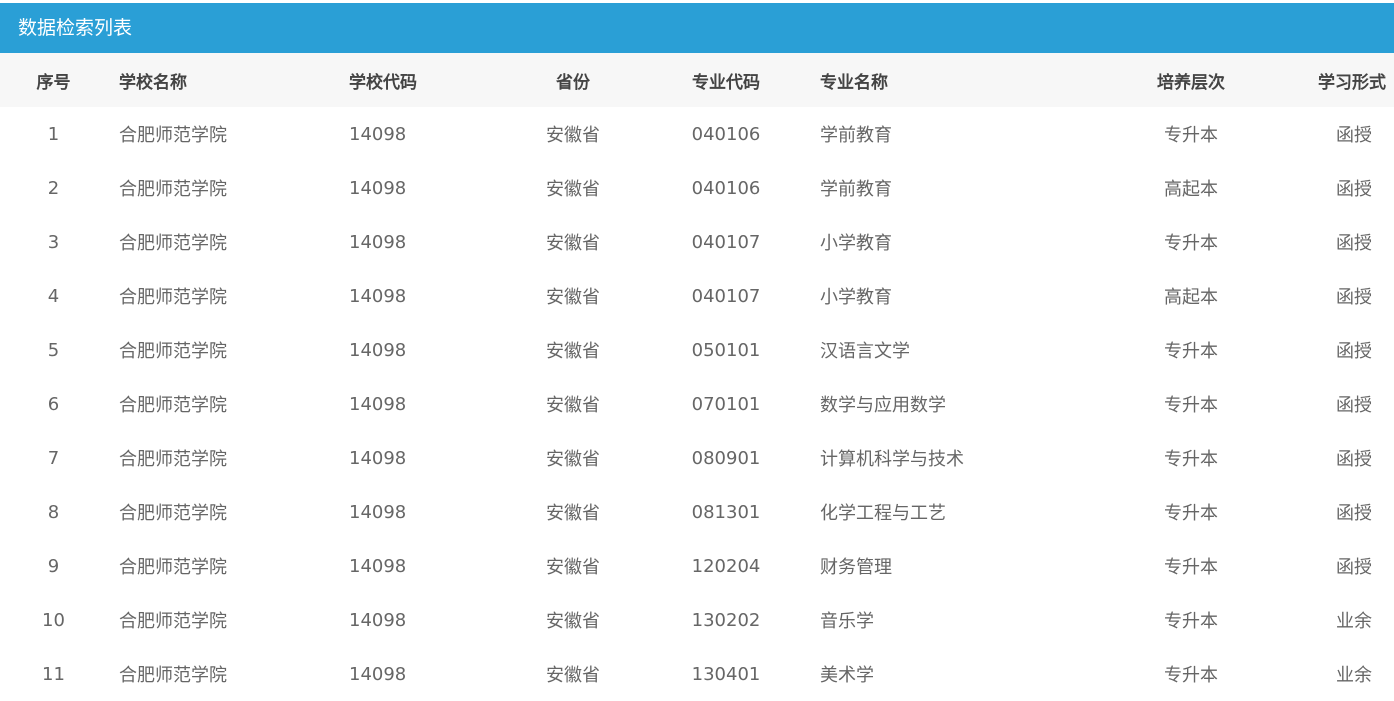  What do you see at coordinates (53, 512) in the screenshot?
I see `cell-index: 8` at bounding box center [53, 512].